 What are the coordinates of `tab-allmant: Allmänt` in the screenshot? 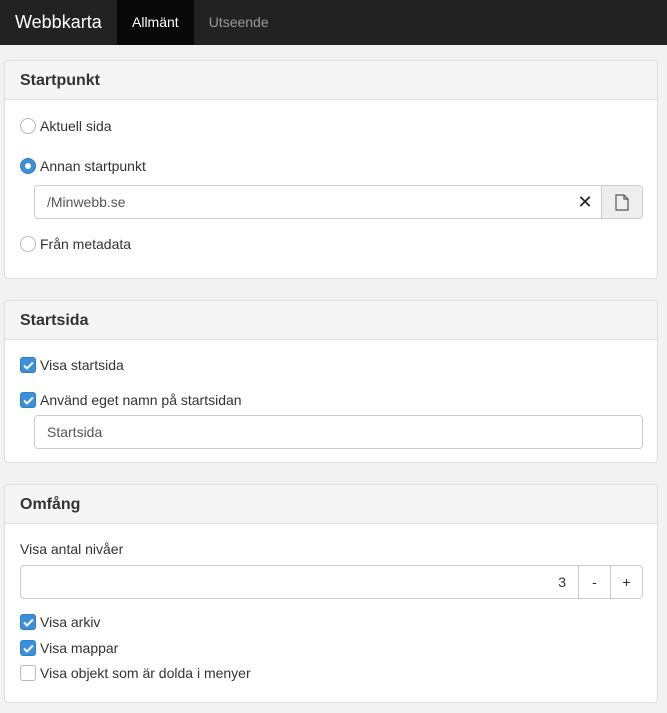 It's located at (155, 22).